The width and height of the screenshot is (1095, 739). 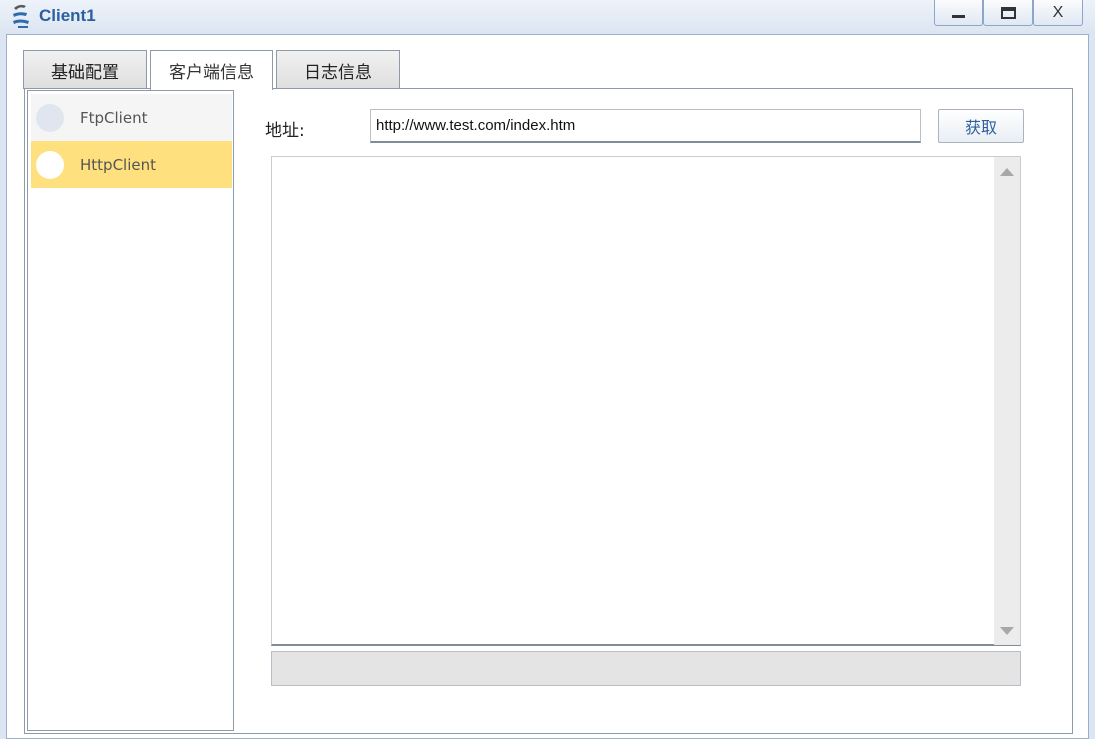 I want to click on list-item-ftpclient: FtpClient, so click(x=131, y=117).